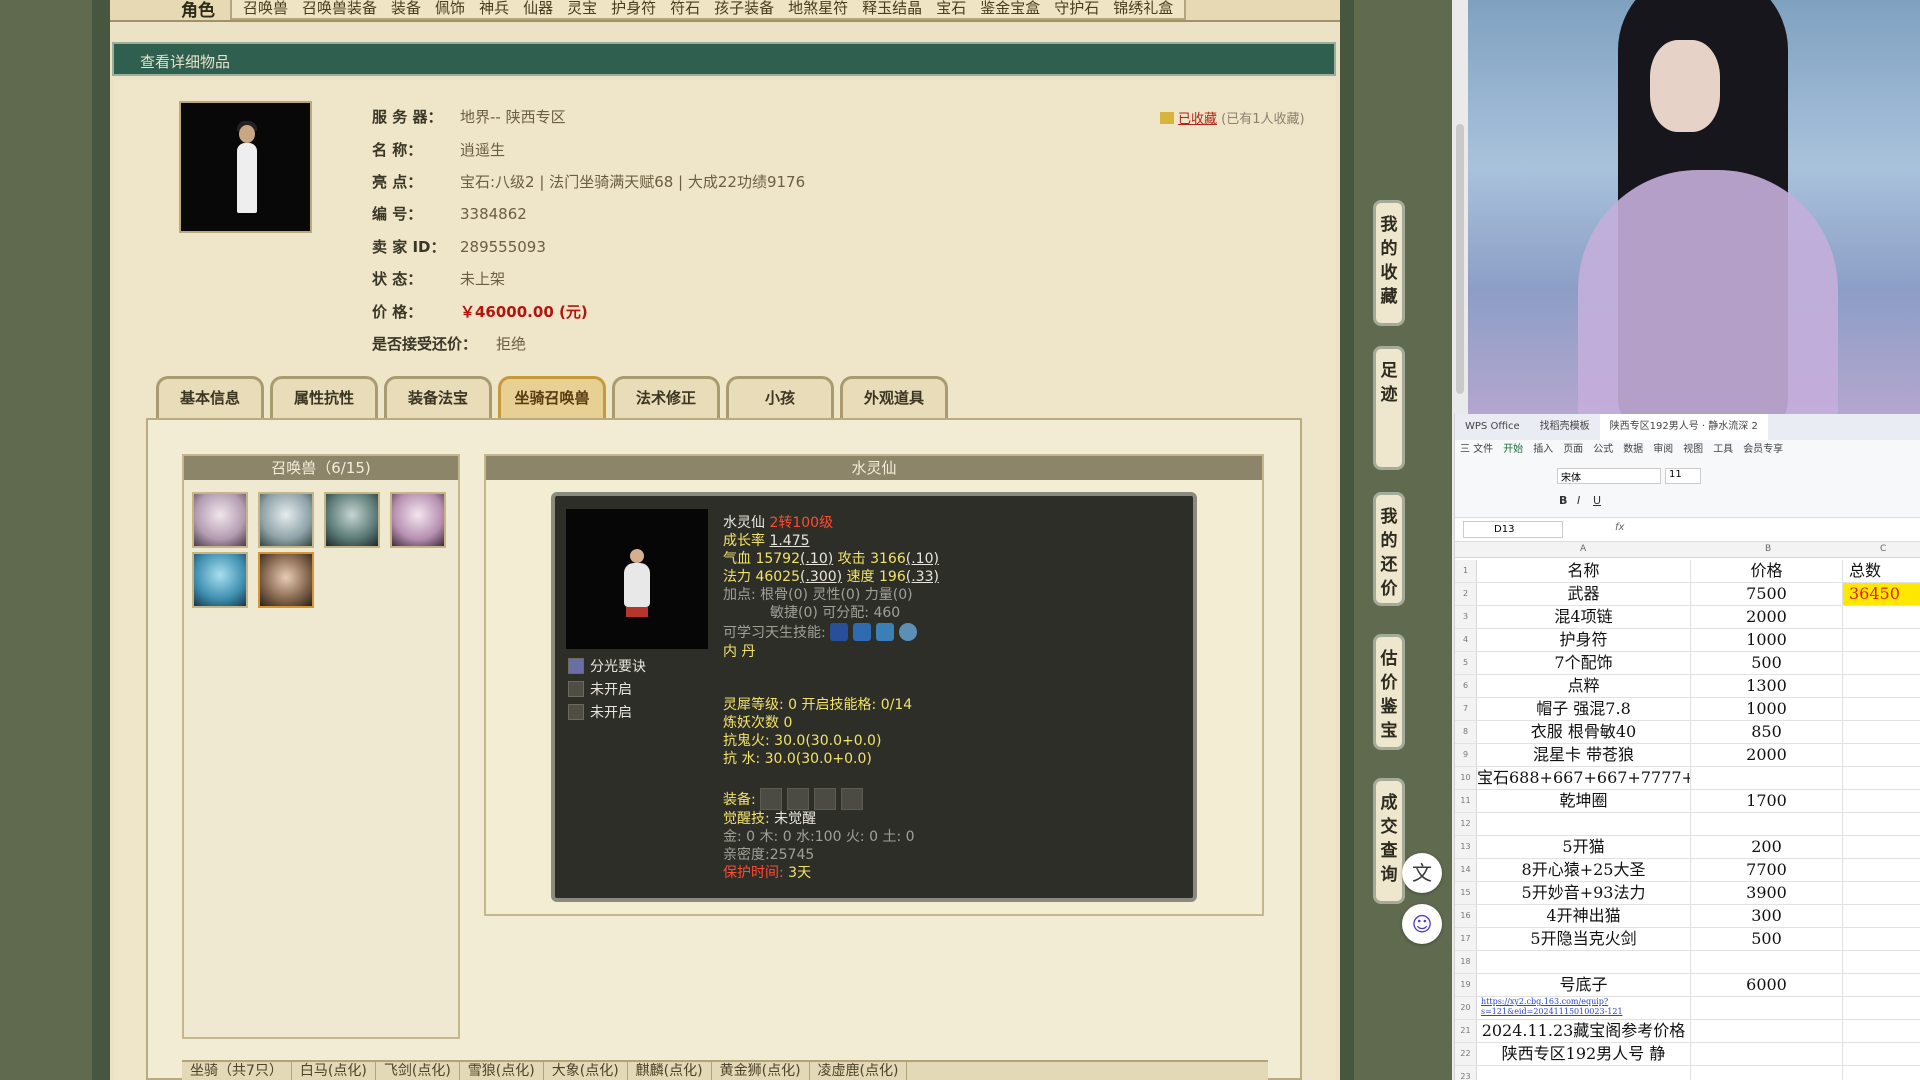 The height and width of the screenshot is (1080, 1920). Describe the element at coordinates (1460, 259) in the screenshot. I see `scrollbar-thumb` at that location.